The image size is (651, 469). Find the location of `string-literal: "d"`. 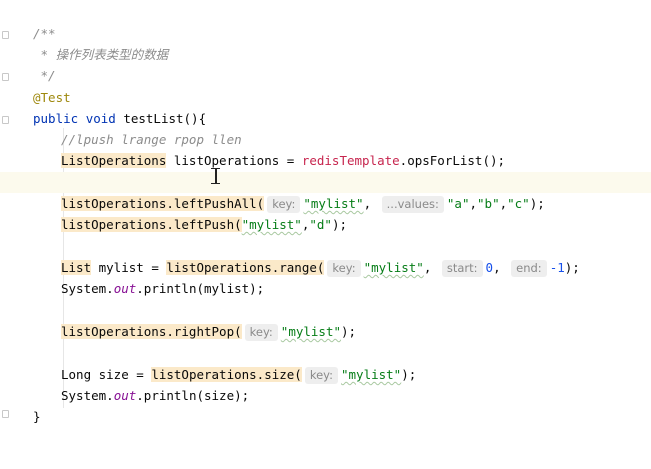

string-literal: "d" is located at coordinates (320, 224).